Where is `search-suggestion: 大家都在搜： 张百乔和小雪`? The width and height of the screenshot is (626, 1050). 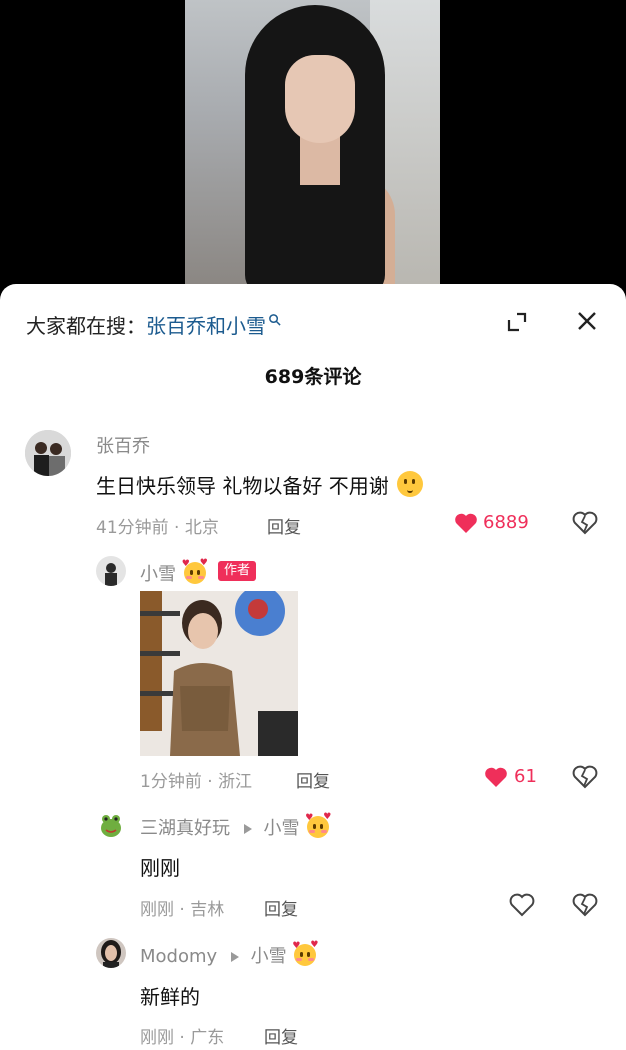 search-suggestion: 大家都在搜： 张百乔和小雪 is located at coordinates (153, 324).